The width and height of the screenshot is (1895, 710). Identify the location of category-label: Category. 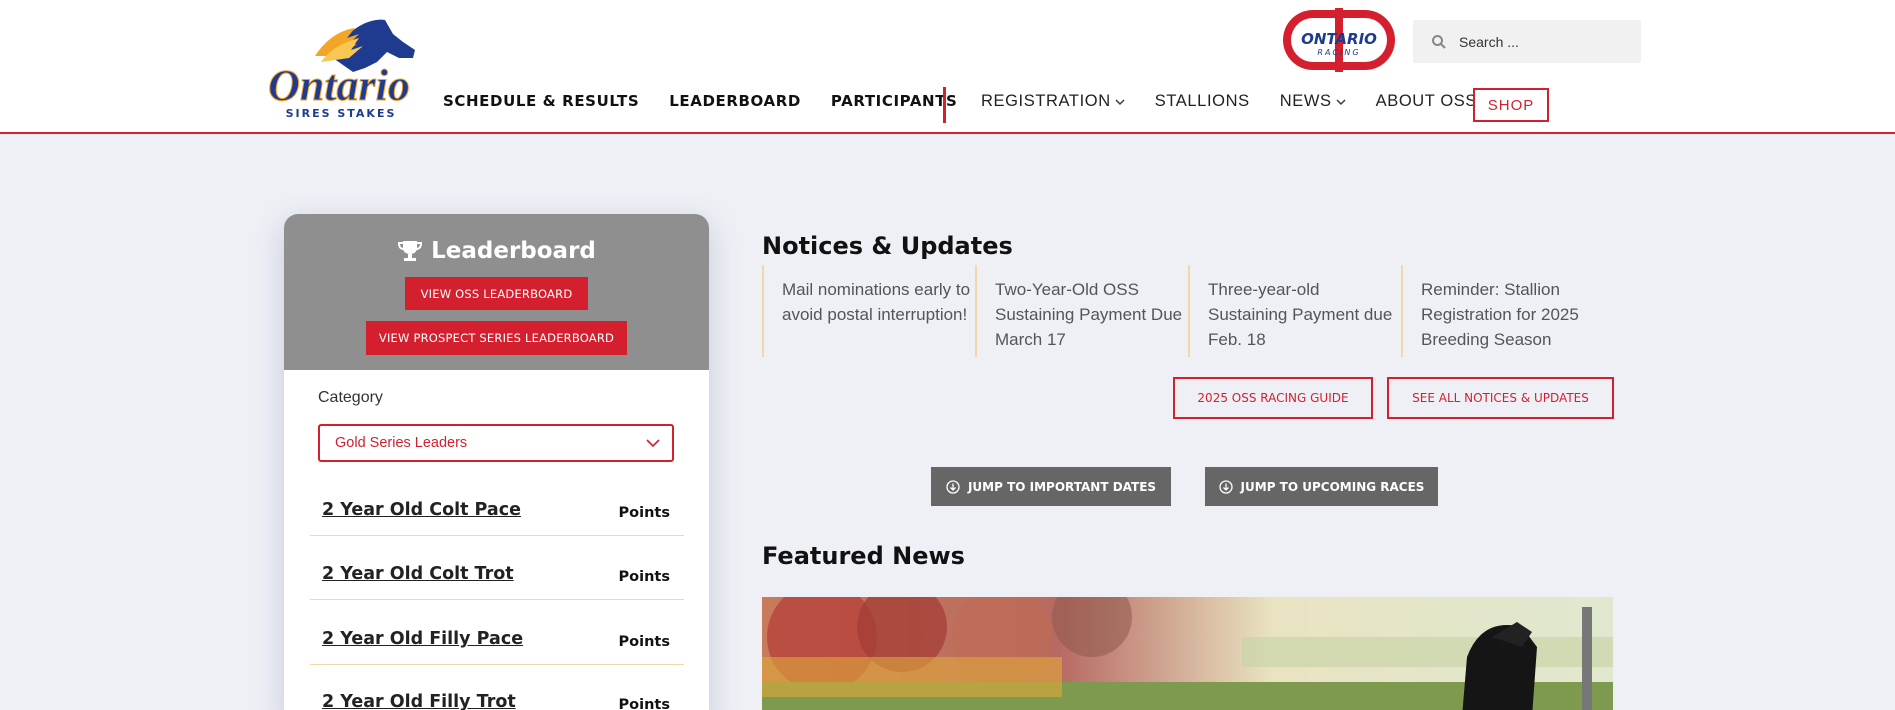
(350, 397).